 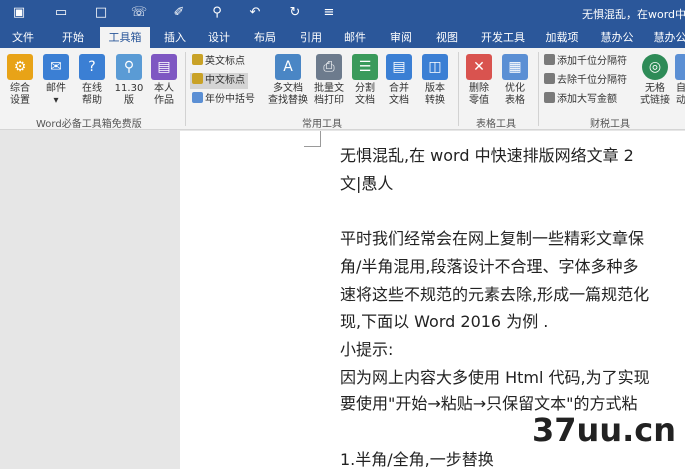 What do you see at coordinates (219, 62) in the screenshot?
I see `english-punctuation-button: 英文标点` at bounding box center [219, 62].